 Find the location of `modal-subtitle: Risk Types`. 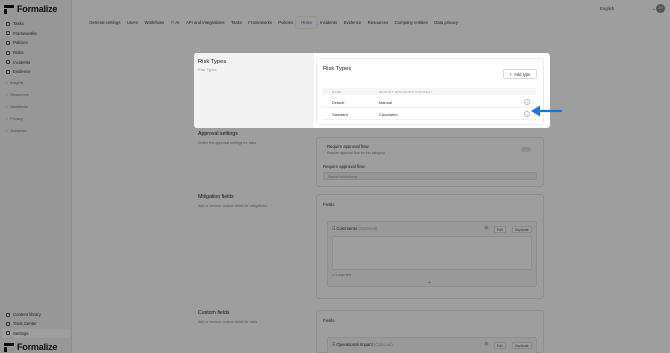

modal-subtitle: Risk Types is located at coordinates (207, 70).